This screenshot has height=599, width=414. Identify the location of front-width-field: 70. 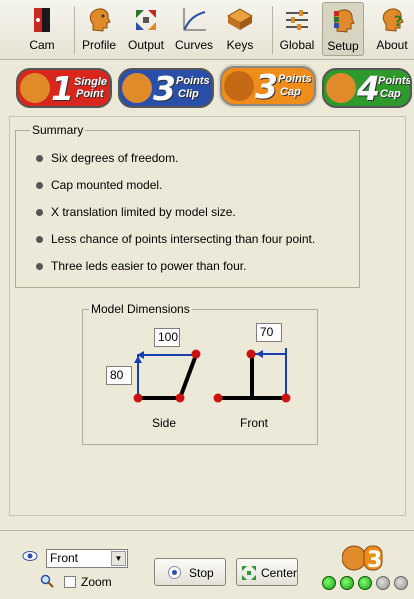
(269, 332).